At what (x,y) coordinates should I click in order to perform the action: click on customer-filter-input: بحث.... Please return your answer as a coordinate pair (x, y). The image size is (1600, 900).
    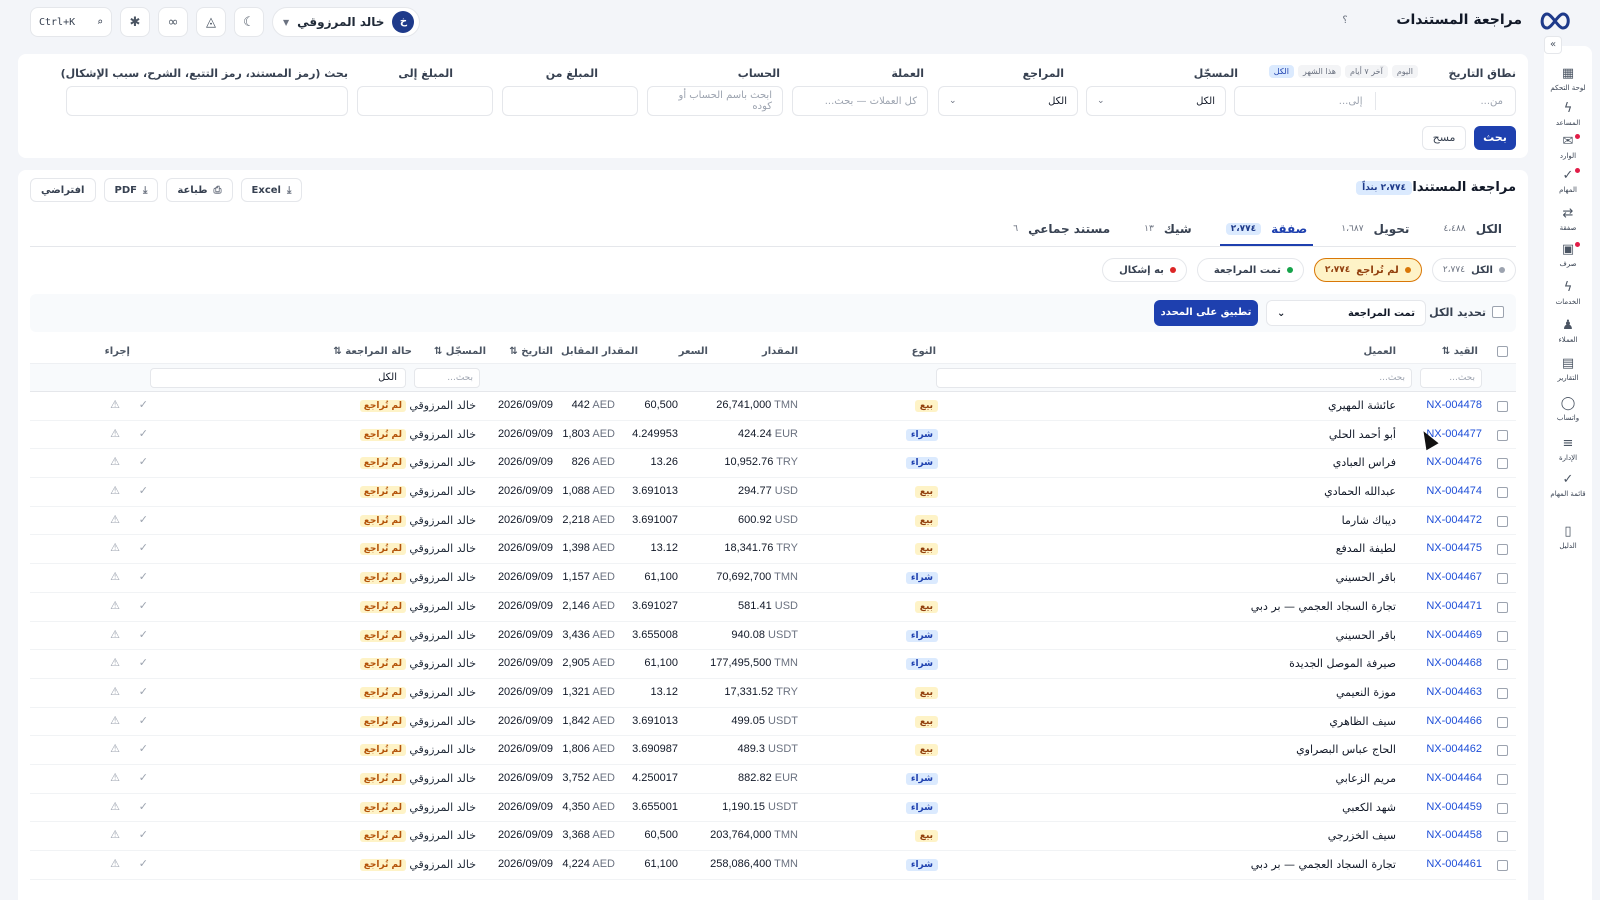
    Looking at the image, I should click on (1174, 378).